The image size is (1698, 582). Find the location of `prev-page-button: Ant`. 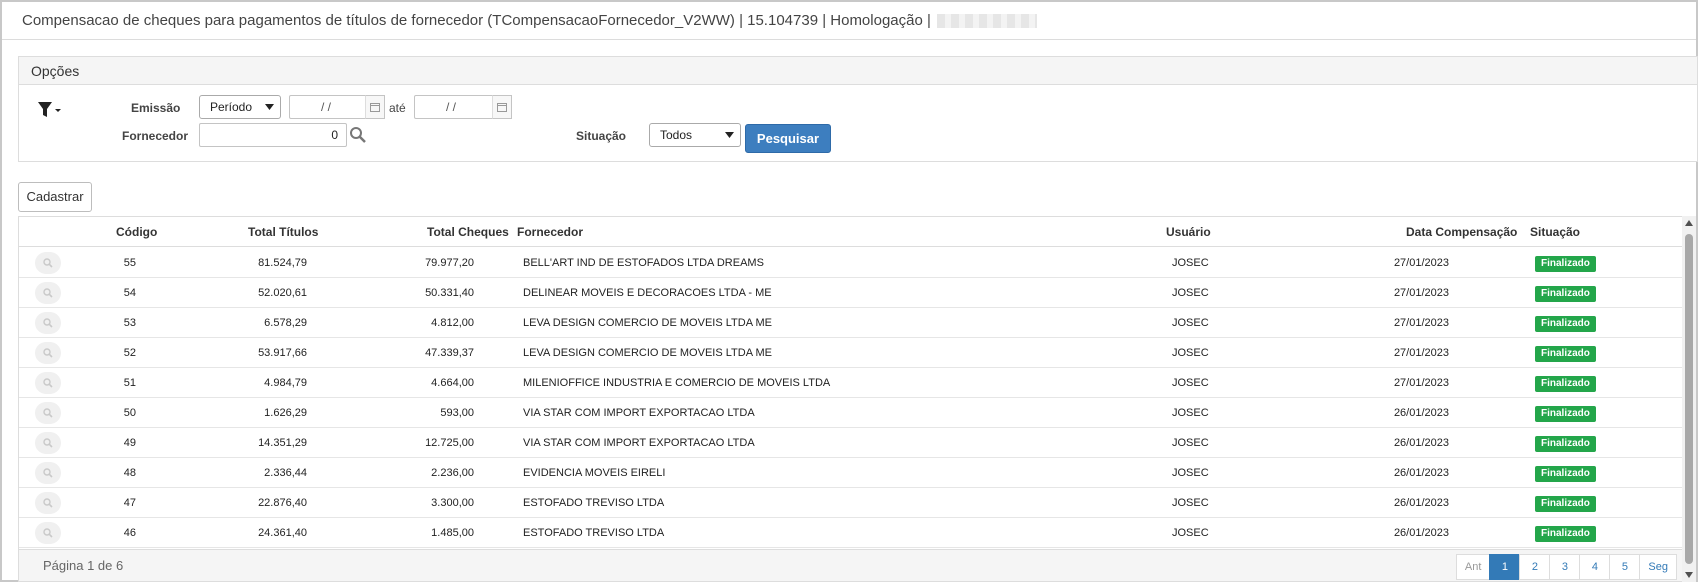

prev-page-button: Ant is located at coordinates (1473, 567).